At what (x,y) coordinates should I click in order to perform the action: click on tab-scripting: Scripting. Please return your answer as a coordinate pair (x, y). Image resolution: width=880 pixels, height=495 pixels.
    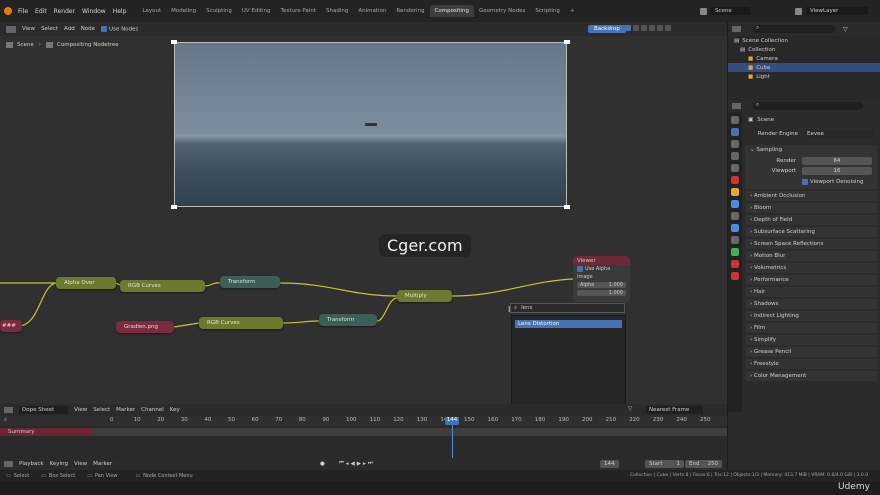
    Looking at the image, I should click on (547, 11).